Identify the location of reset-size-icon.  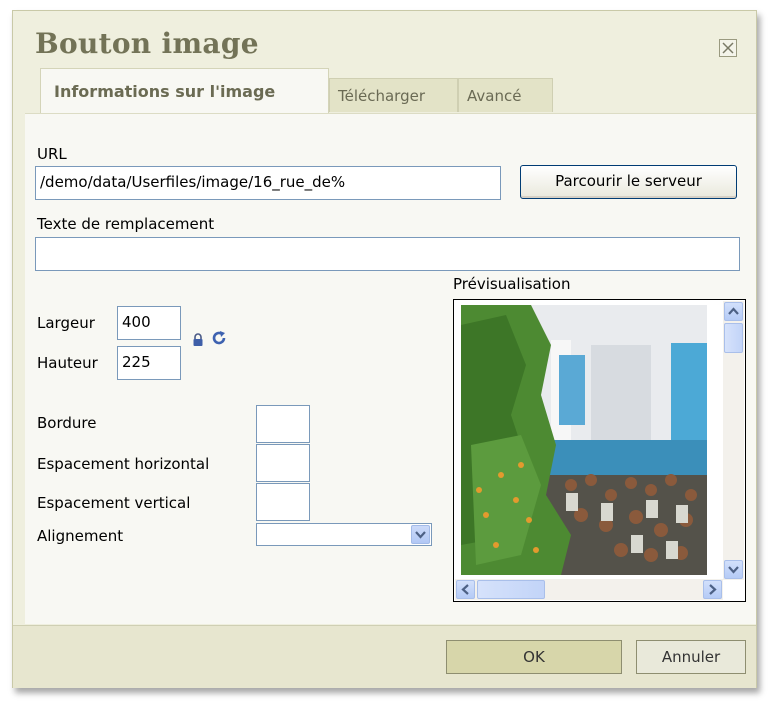
(219, 338).